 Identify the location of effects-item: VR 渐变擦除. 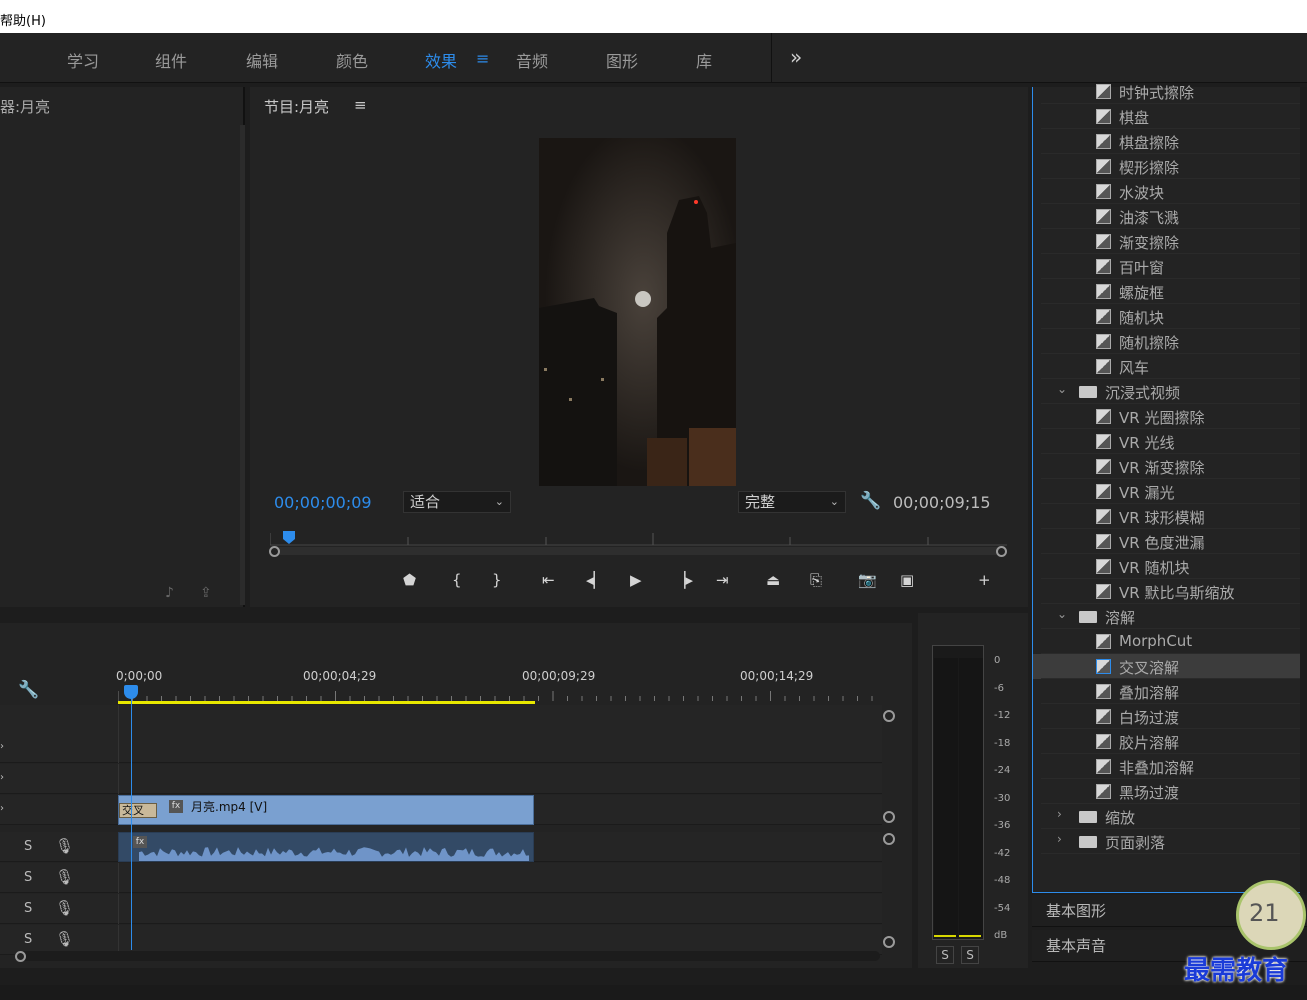
(1170, 466).